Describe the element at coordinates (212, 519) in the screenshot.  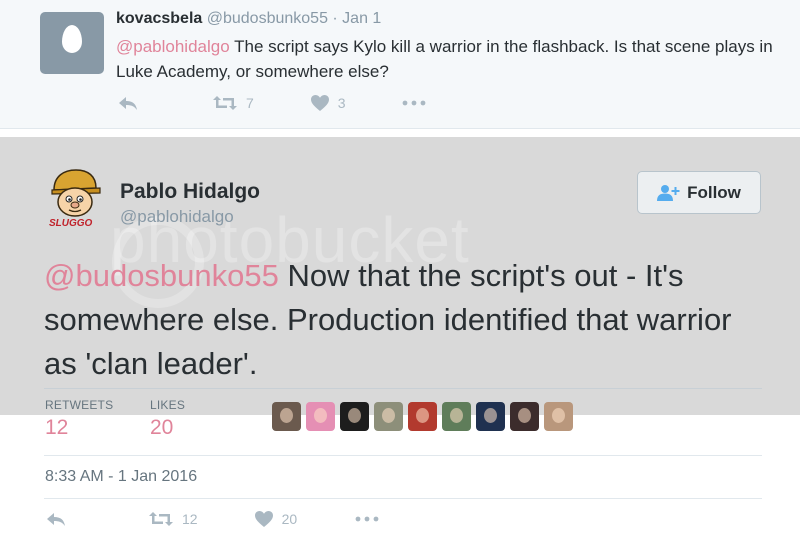
I see `tweet-actions: 12 20` at that location.